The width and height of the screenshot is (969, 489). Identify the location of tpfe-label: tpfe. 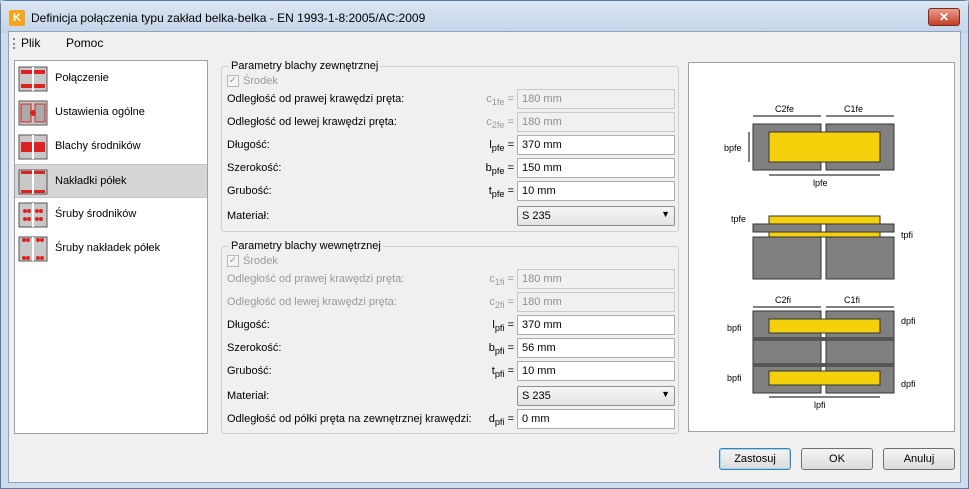
(738, 219).